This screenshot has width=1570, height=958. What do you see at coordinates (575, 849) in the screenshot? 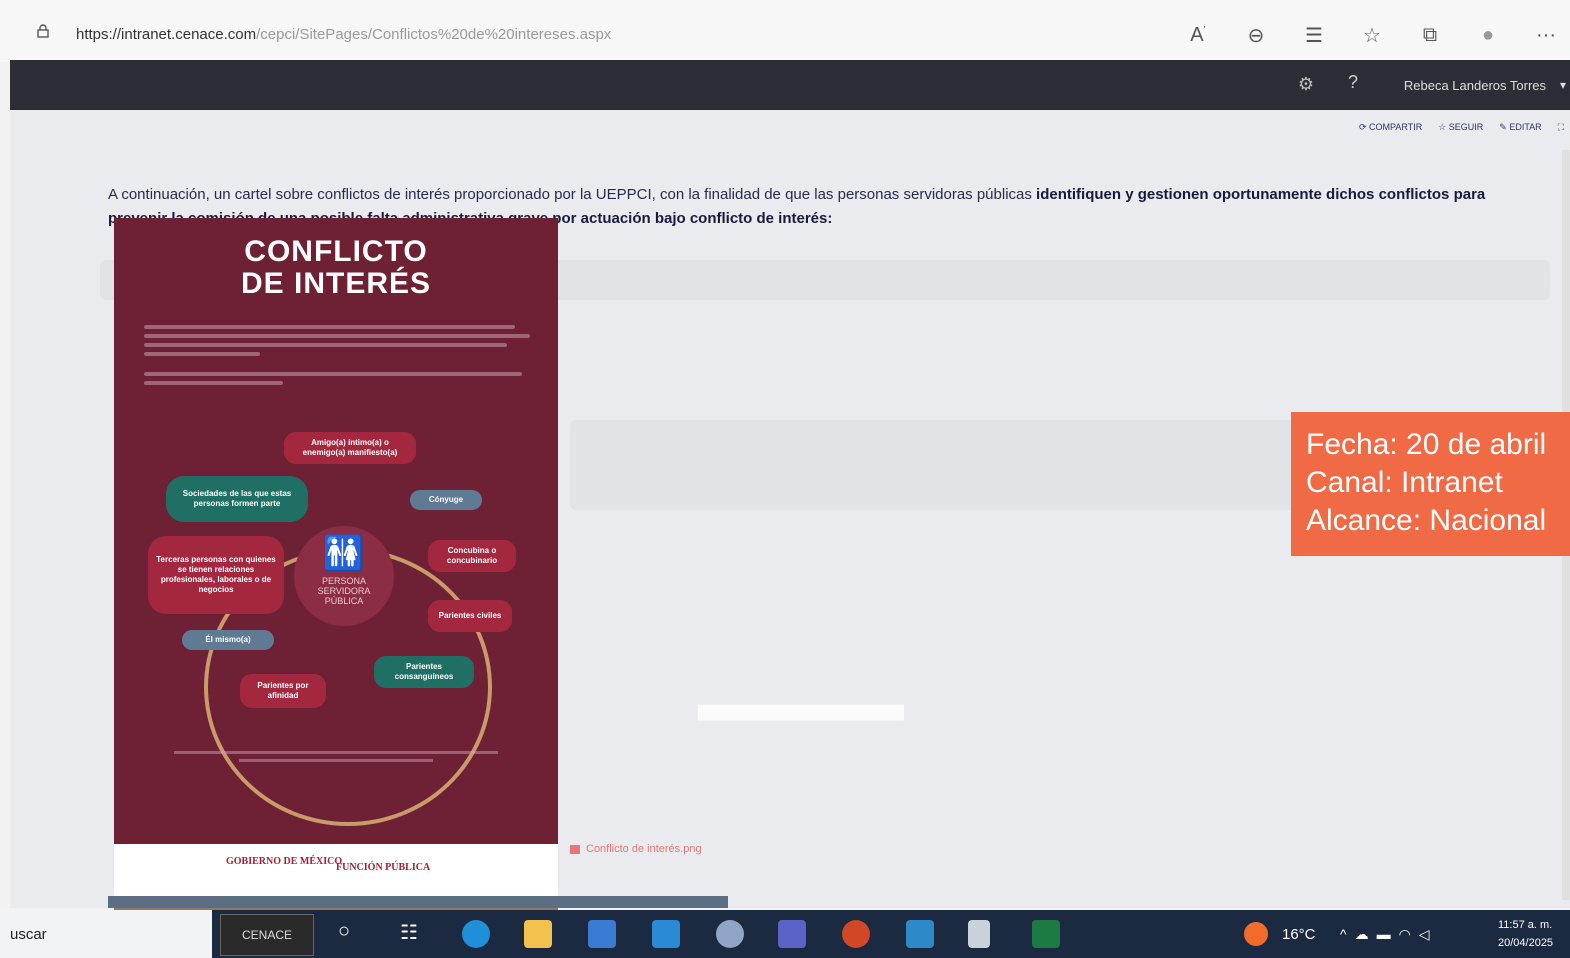
I see `image-file-icon` at bounding box center [575, 849].